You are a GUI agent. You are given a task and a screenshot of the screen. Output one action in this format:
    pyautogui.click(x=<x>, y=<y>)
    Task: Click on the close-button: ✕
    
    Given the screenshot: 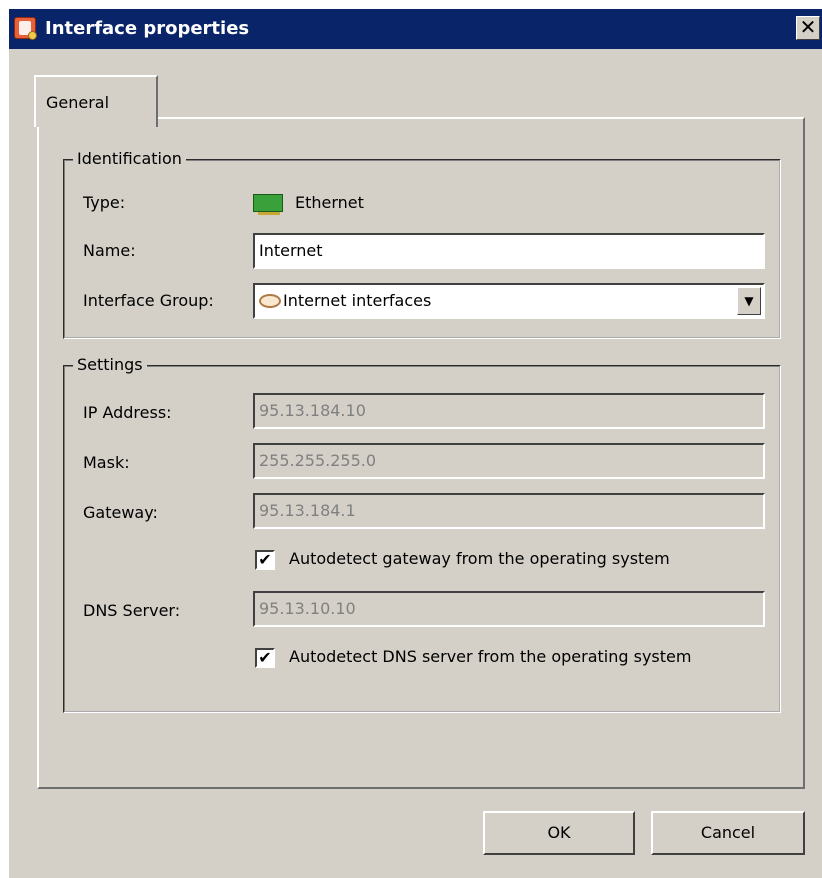 What is the action you would take?
    pyautogui.click(x=808, y=28)
    